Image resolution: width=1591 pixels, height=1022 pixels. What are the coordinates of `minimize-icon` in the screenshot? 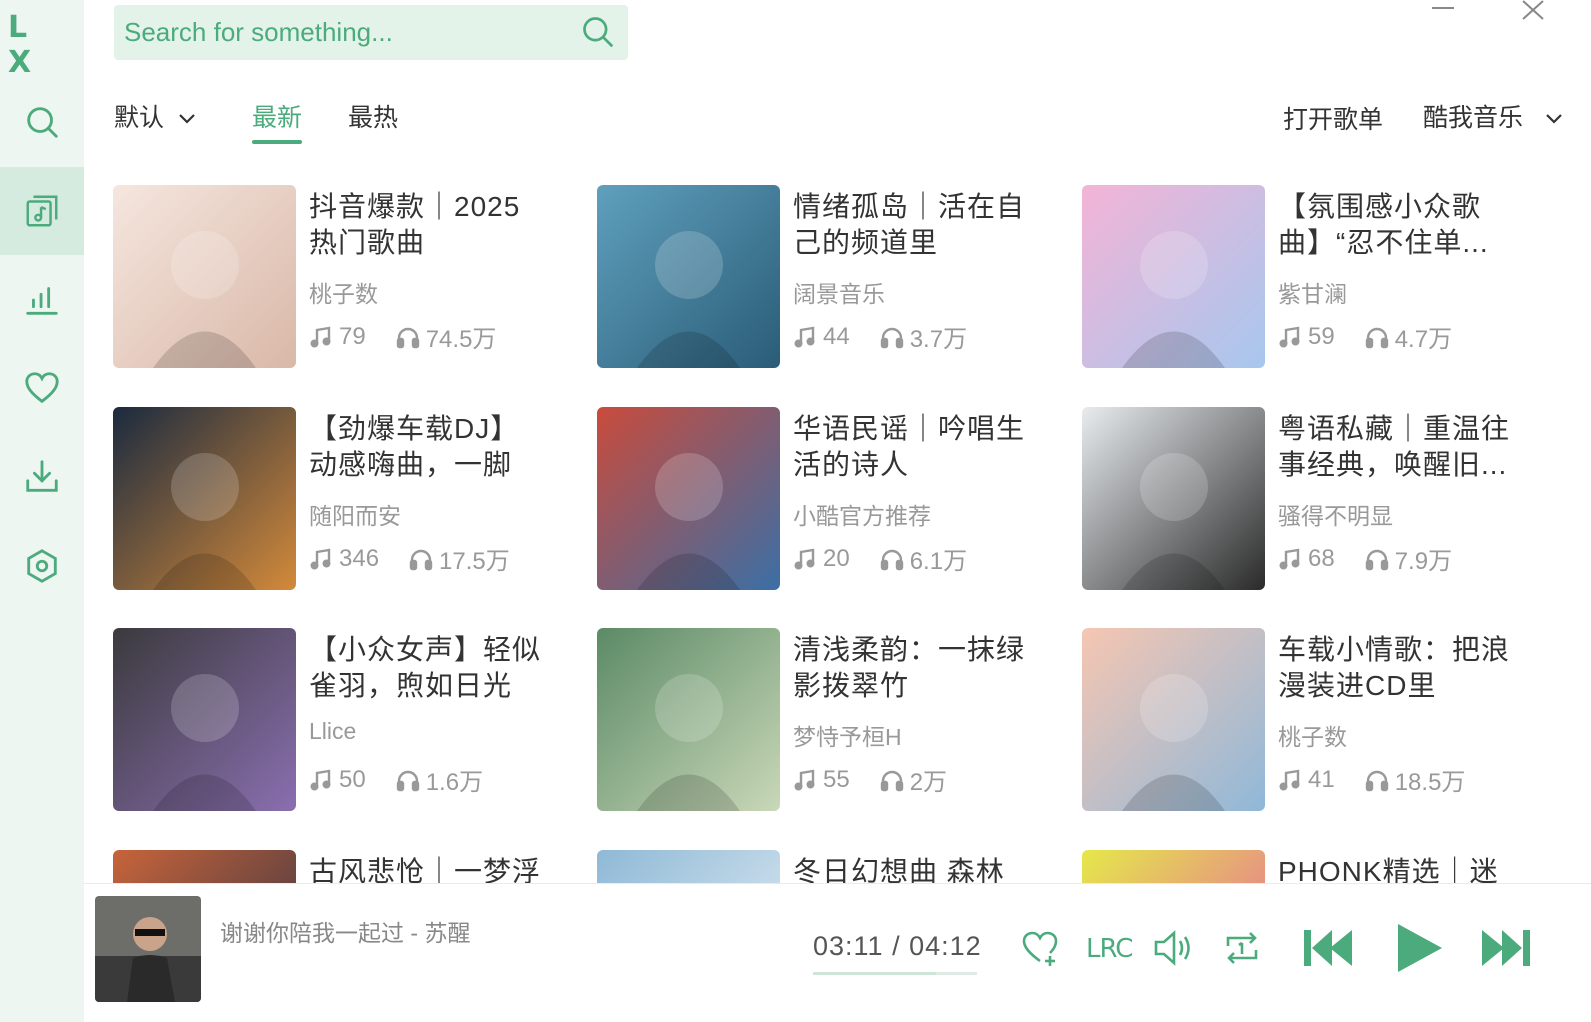 It's located at (1444, 15).